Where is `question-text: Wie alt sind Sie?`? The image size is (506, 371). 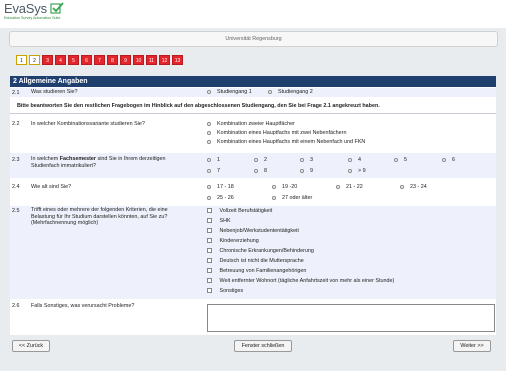 question-text: Wie alt sind Sie? is located at coordinates (51, 187).